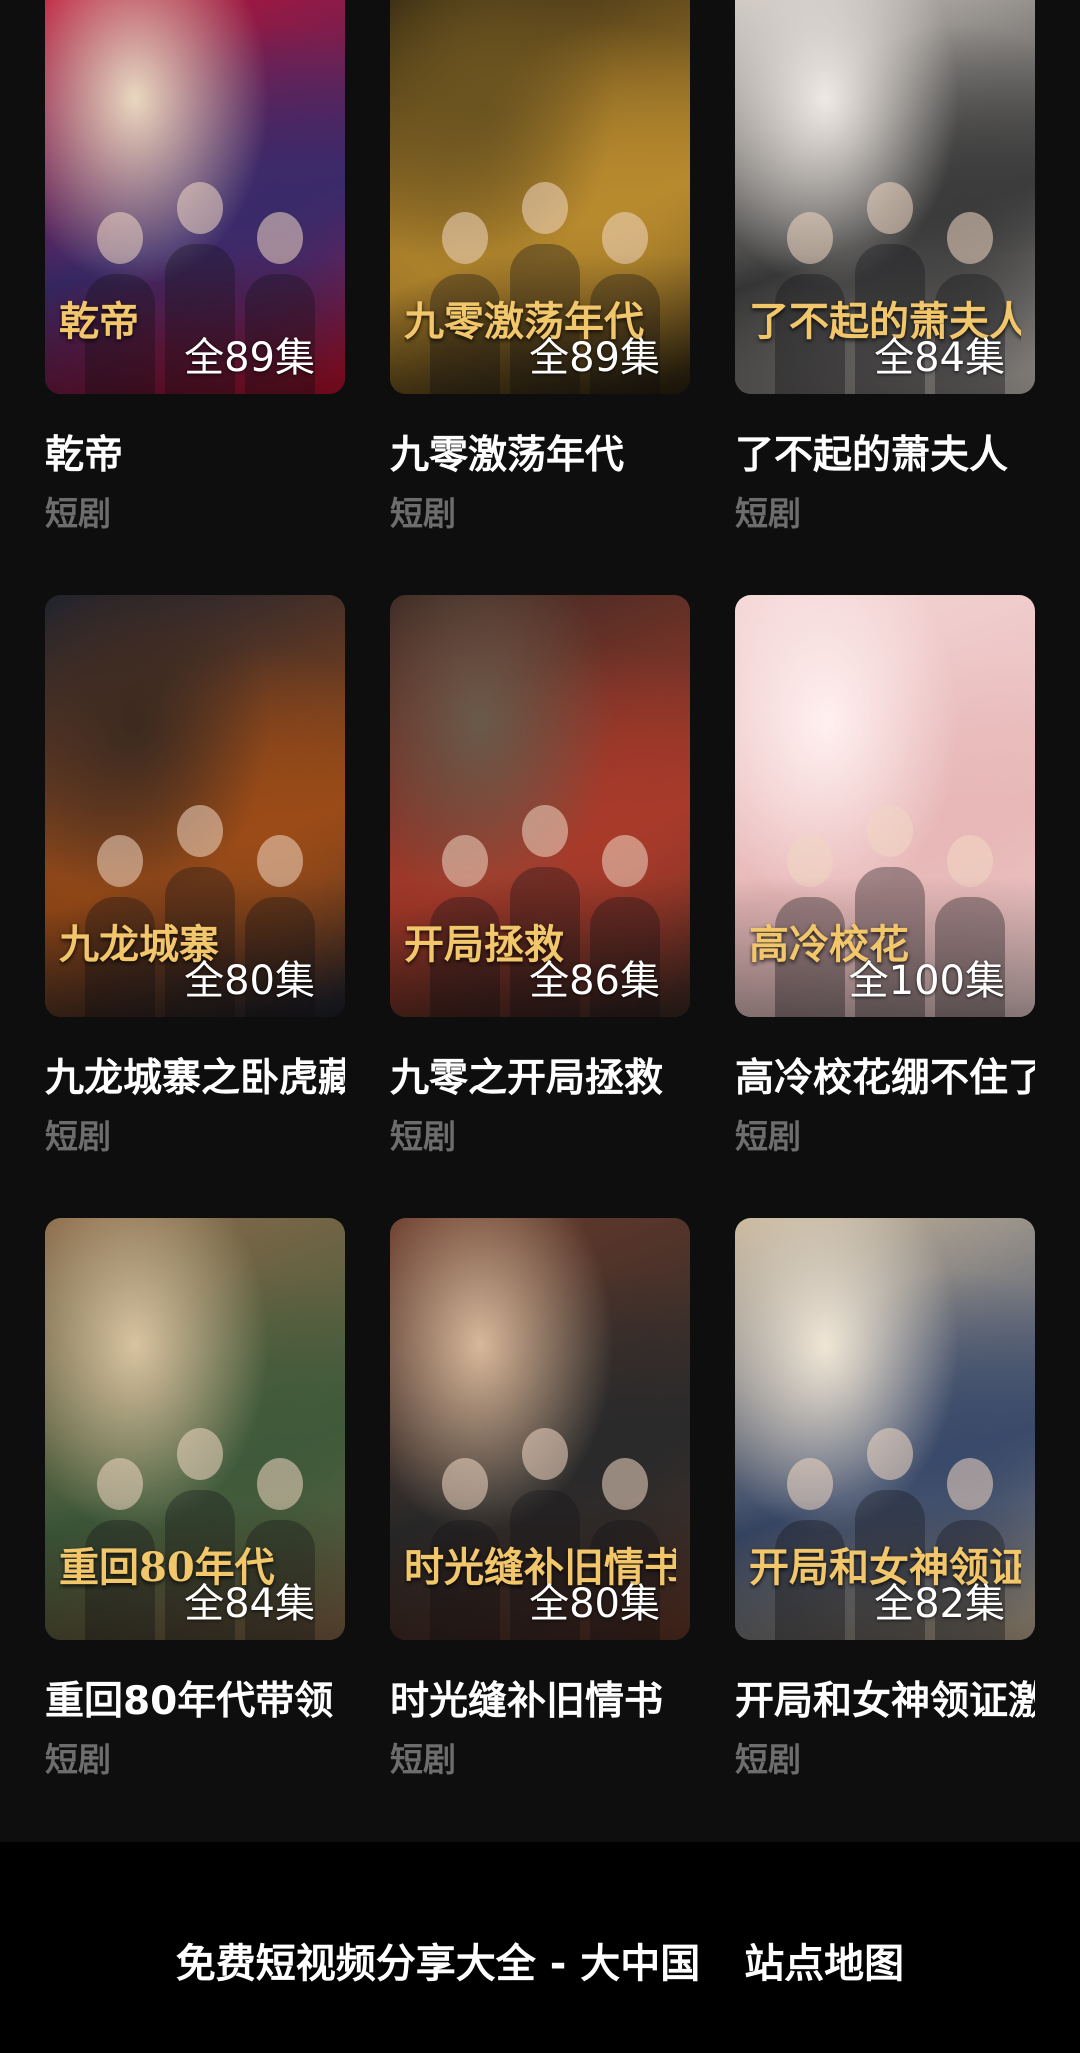 The height and width of the screenshot is (2053, 1080). What do you see at coordinates (824, 1964) in the screenshot?
I see `sitemap-link: 站点地图` at bounding box center [824, 1964].